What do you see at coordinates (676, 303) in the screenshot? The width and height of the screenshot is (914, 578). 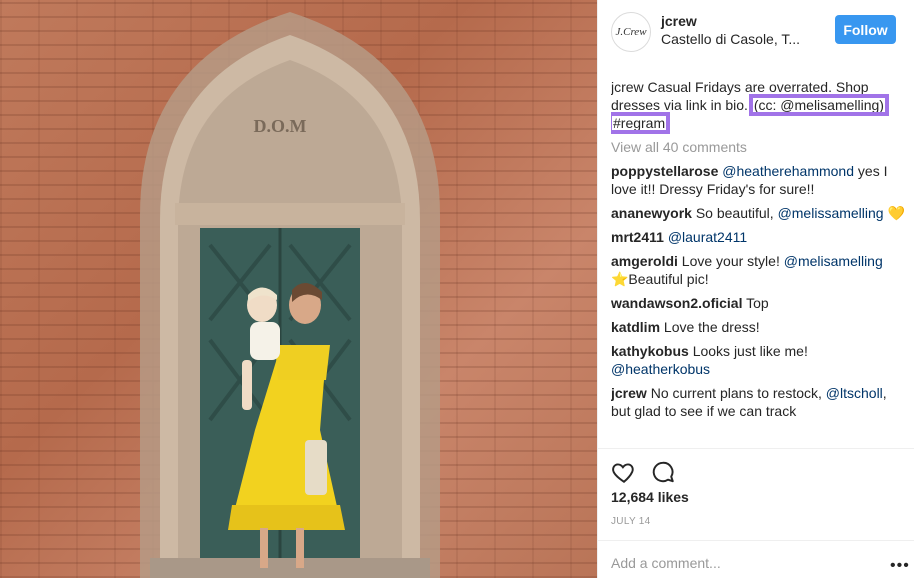 I see `comment-username: wandawson2.oficial` at bounding box center [676, 303].